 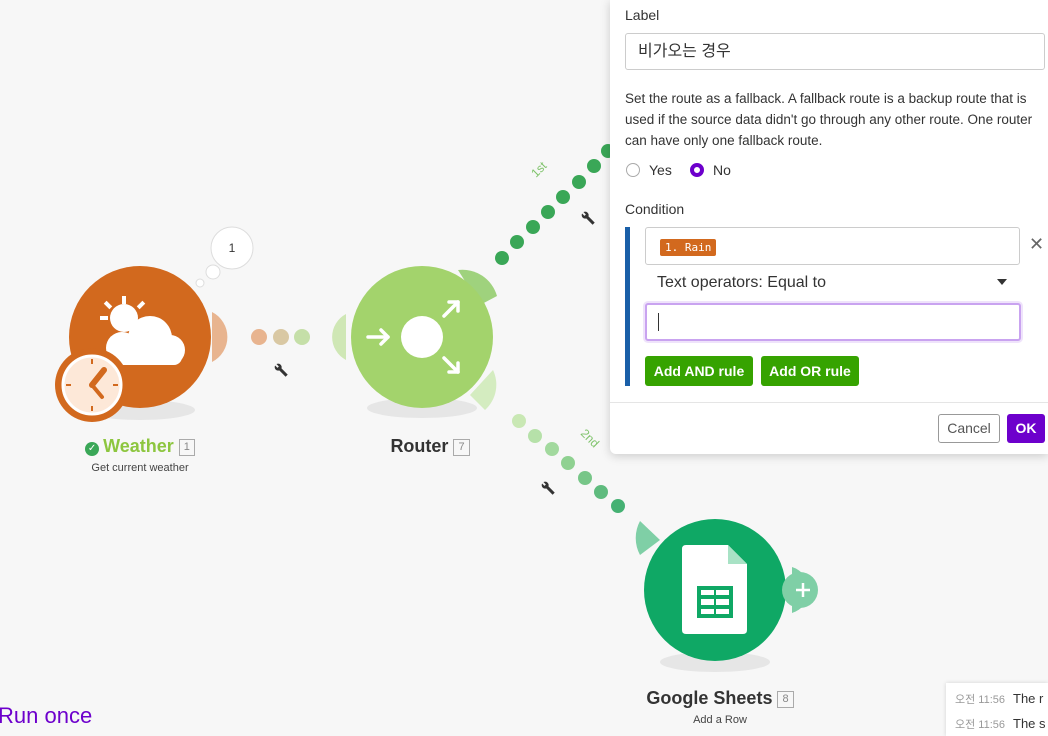 I want to click on condition-group-bar, so click(x=627, y=306).